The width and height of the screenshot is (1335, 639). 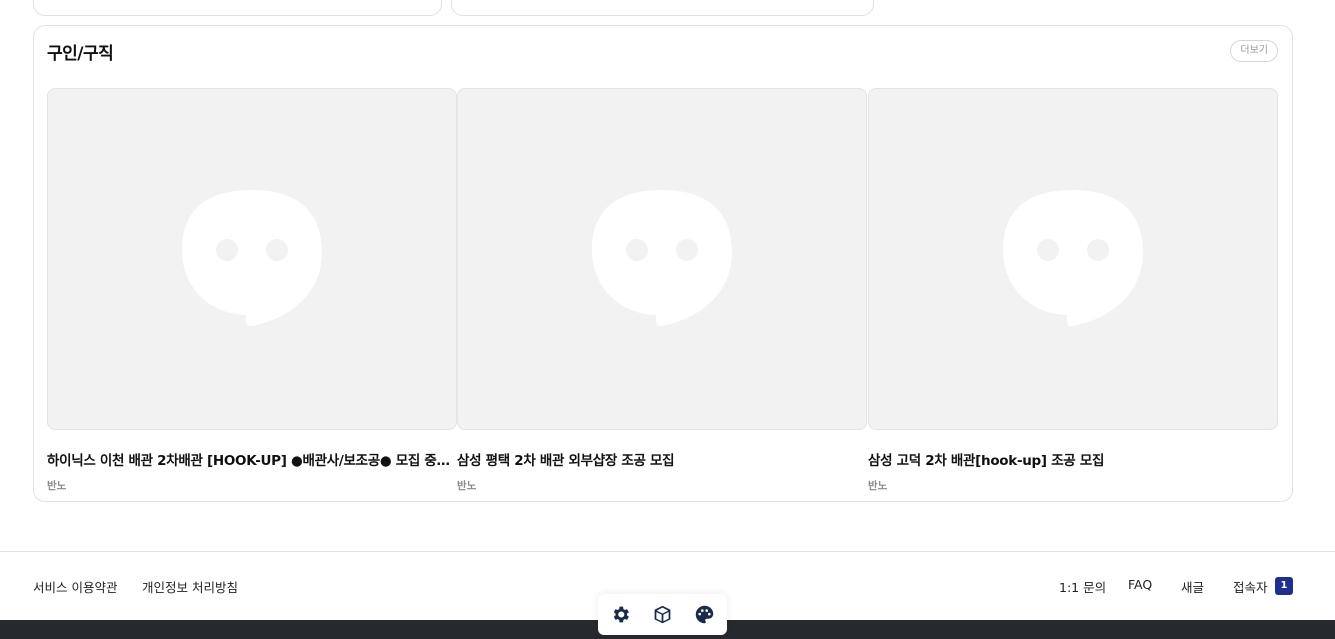 What do you see at coordinates (667, 551) in the screenshot?
I see `footer-divider` at bounding box center [667, 551].